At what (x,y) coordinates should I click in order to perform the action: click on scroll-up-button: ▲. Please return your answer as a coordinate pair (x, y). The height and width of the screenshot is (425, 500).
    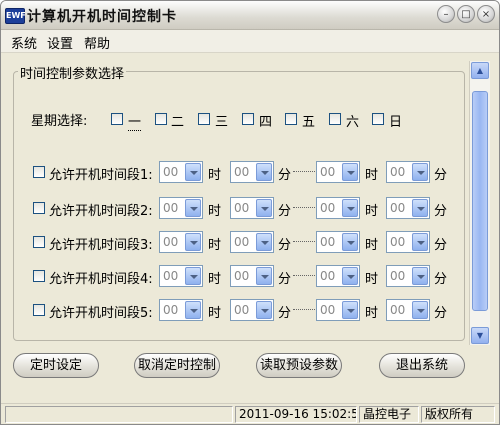
    Looking at the image, I should click on (480, 70).